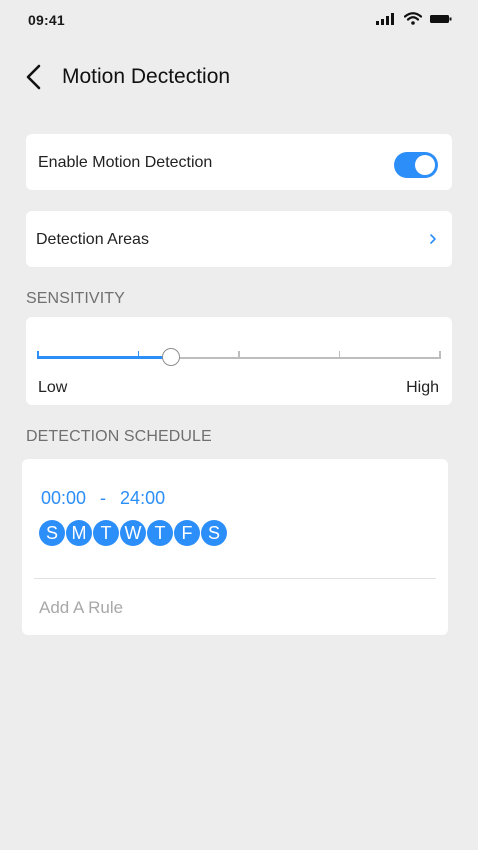 This screenshot has height=850, width=478. What do you see at coordinates (239, 239) in the screenshot?
I see `detection-areas-row: Detection Areas` at bounding box center [239, 239].